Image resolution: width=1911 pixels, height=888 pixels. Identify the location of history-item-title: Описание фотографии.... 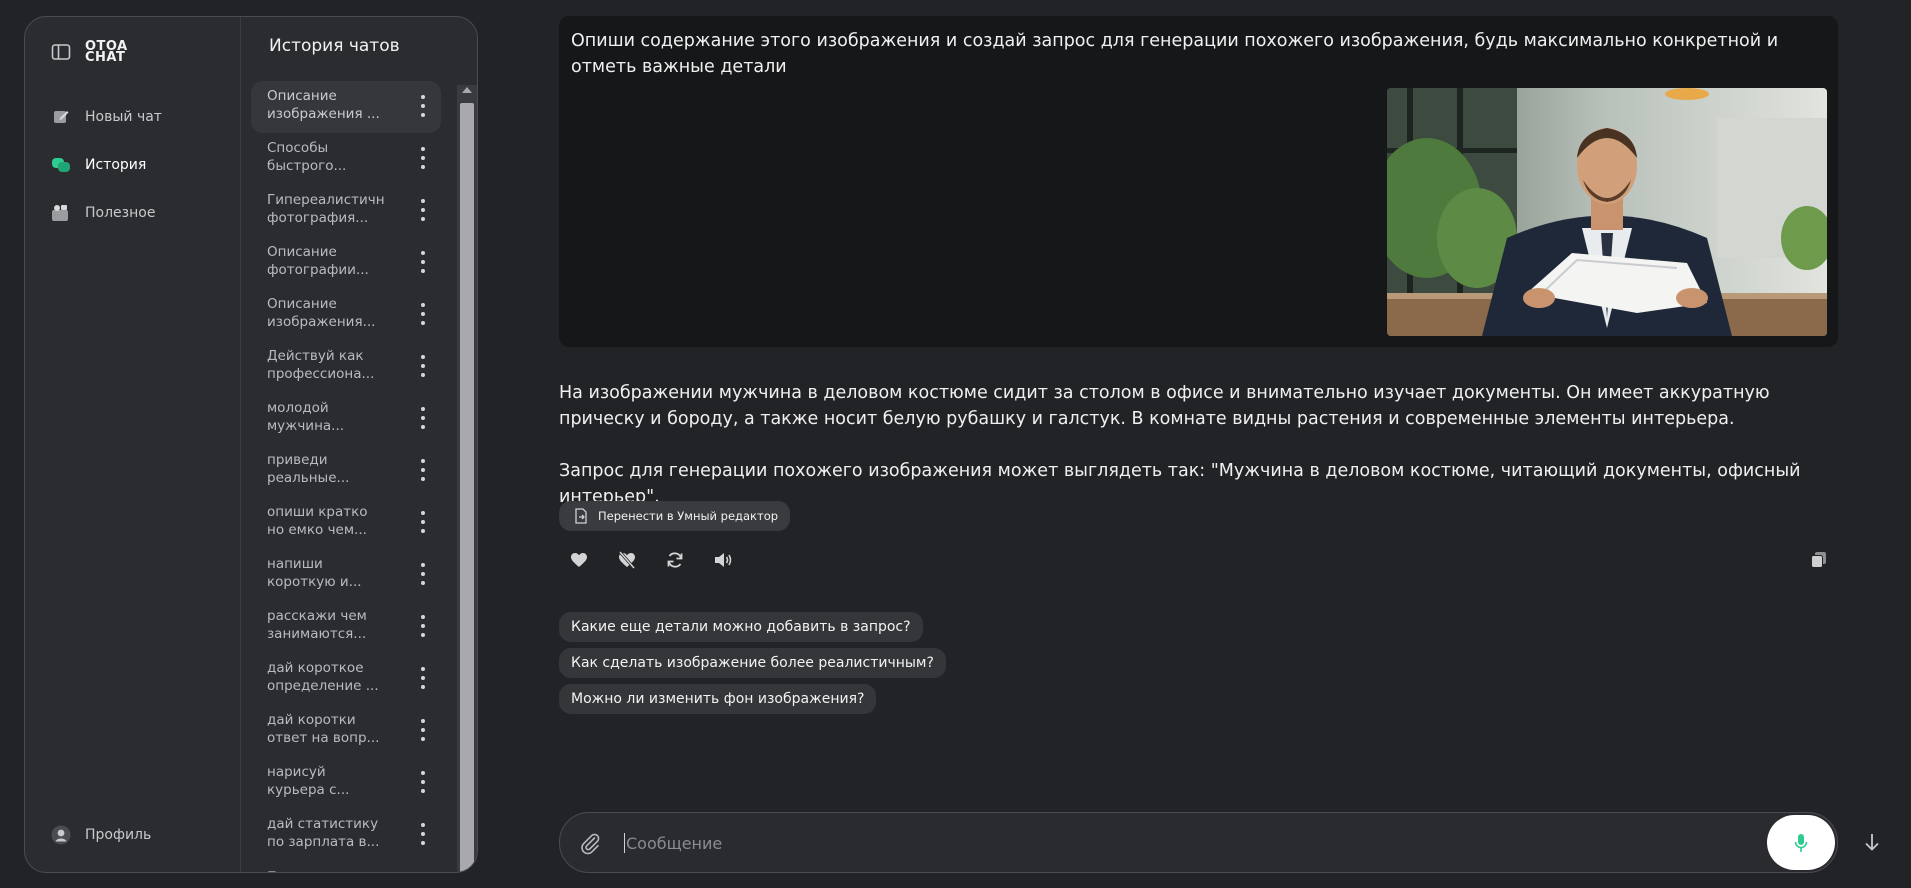
(318, 261).